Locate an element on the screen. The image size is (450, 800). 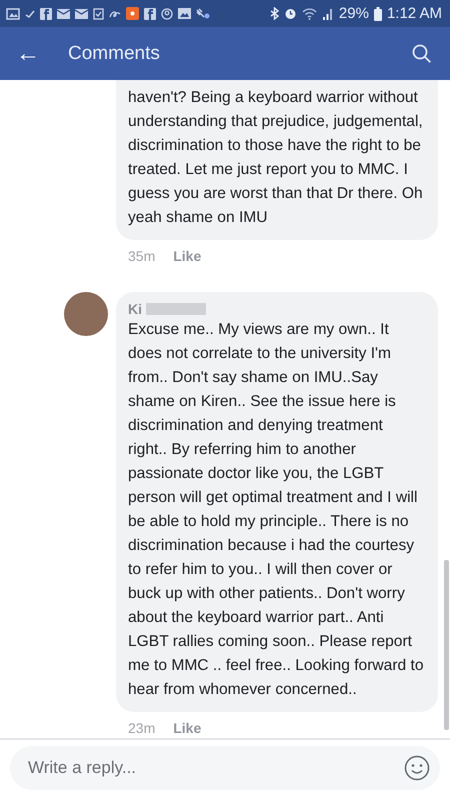
battery-icon is located at coordinates (378, 13).